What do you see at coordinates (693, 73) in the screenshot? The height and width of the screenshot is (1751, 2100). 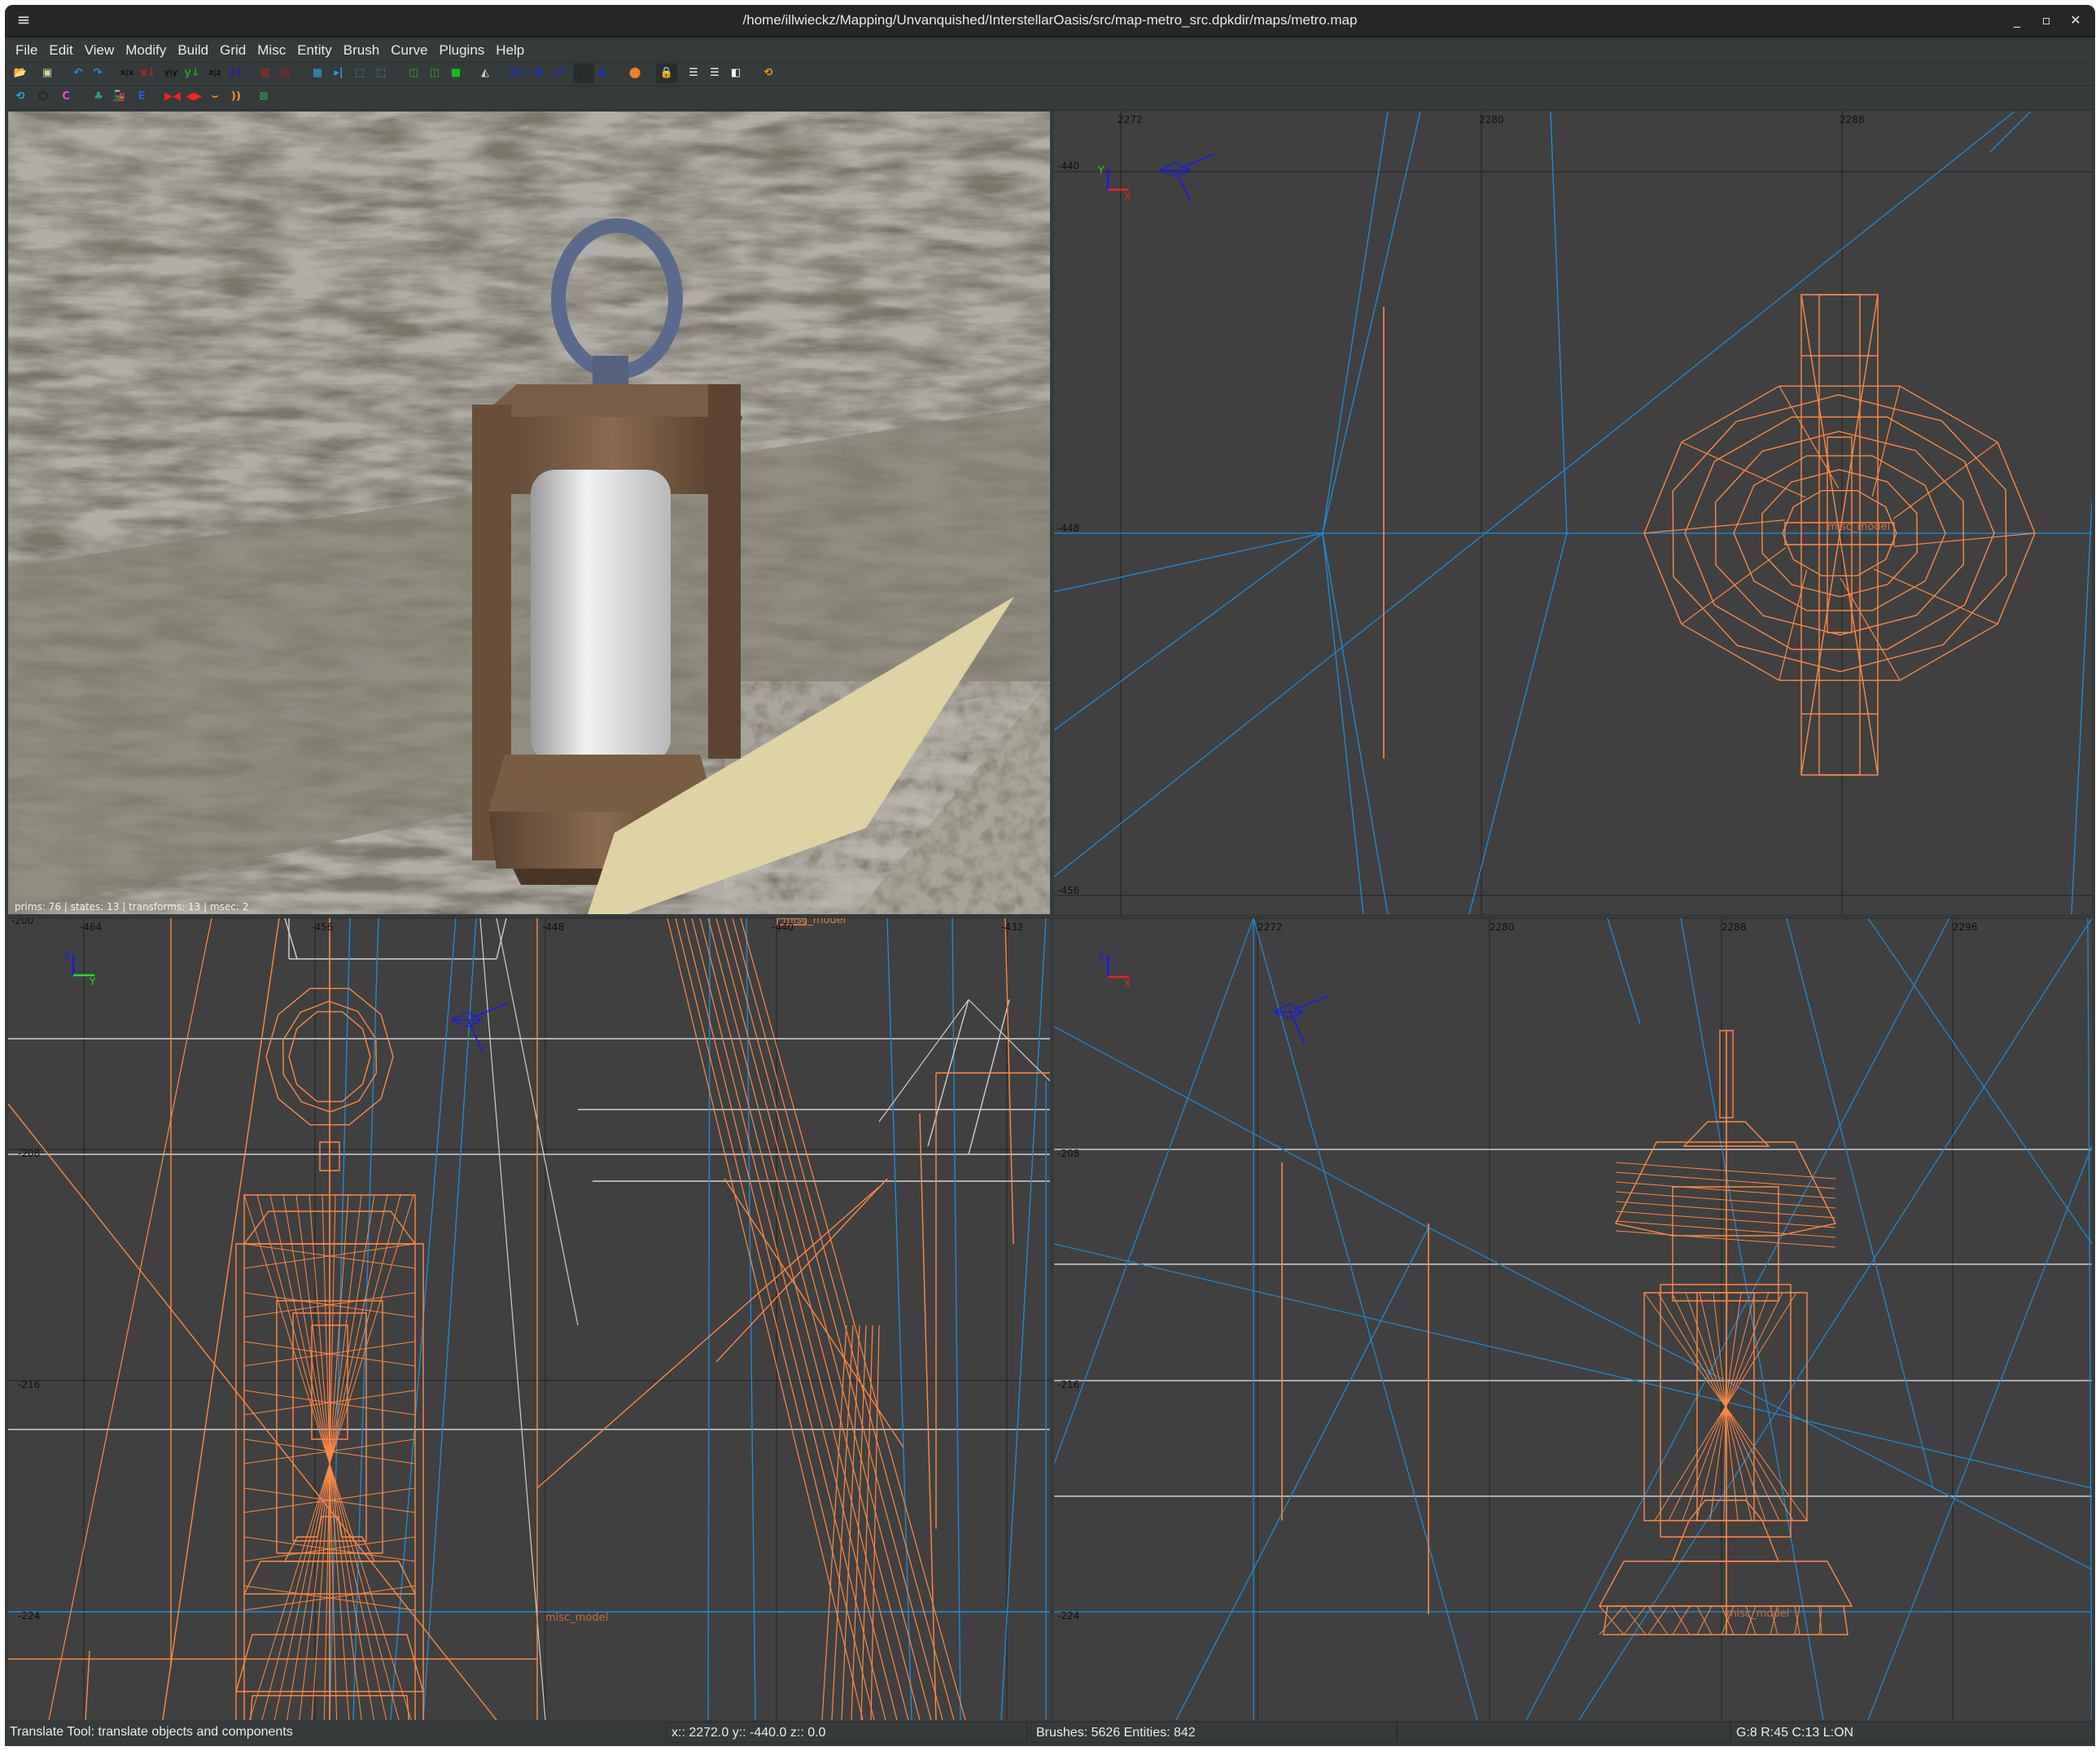 I see `entity-list-icon: ☰` at bounding box center [693, 73].